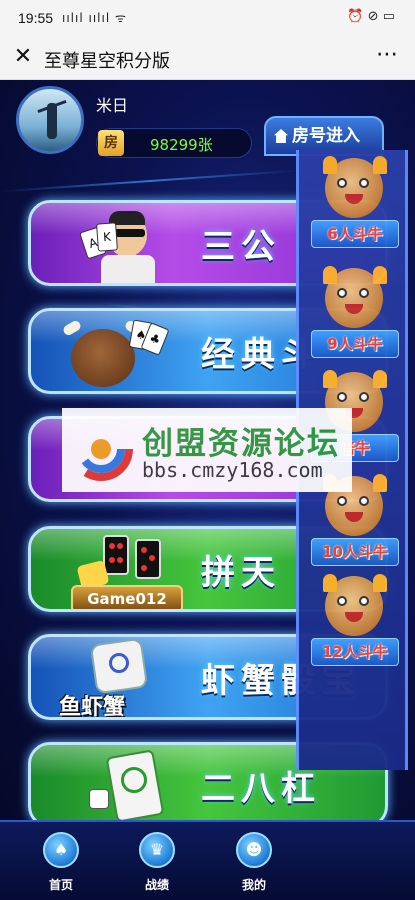 This screenshot has width=415, height=900. What do you see at coordinates (241, 573) in the screenshot?
I see `game-label: 拼天` at bounding box center [241, 573].